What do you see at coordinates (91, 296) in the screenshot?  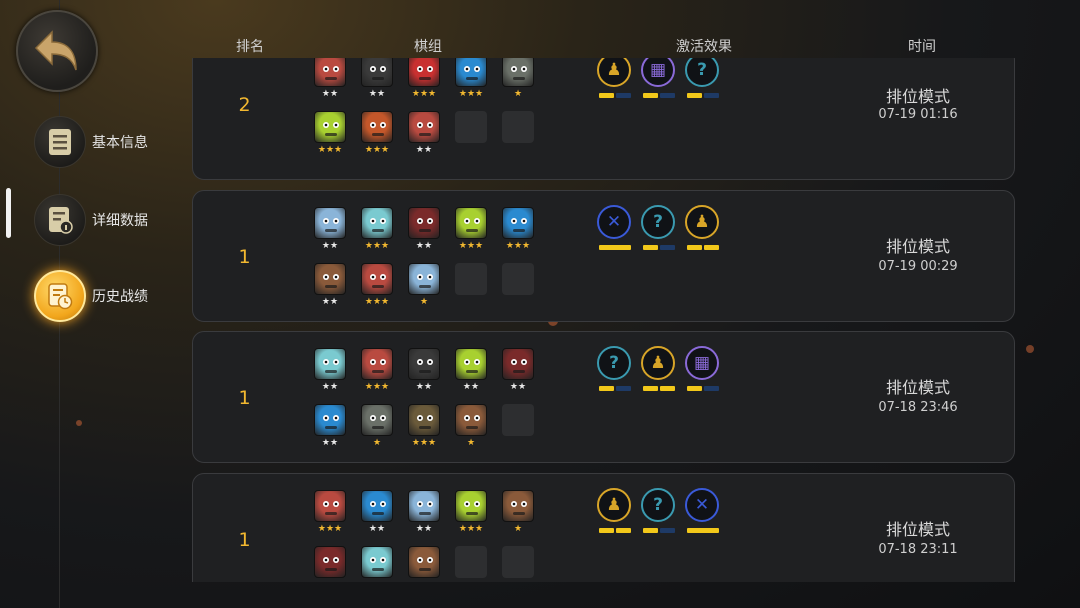 I see `nav-item-match-history: 历史战绩` at bounding box center [91, 296].